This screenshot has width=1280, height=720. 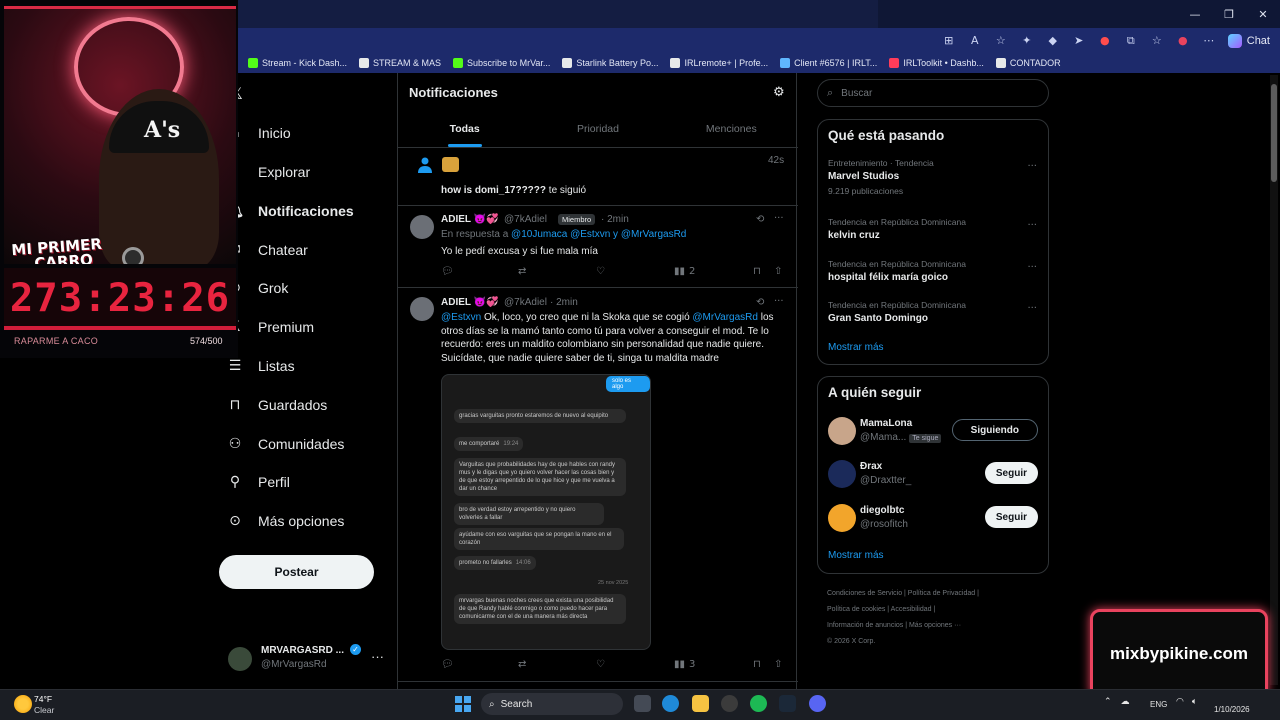 I want to click on steam-icon, so click(x=787, y=703).